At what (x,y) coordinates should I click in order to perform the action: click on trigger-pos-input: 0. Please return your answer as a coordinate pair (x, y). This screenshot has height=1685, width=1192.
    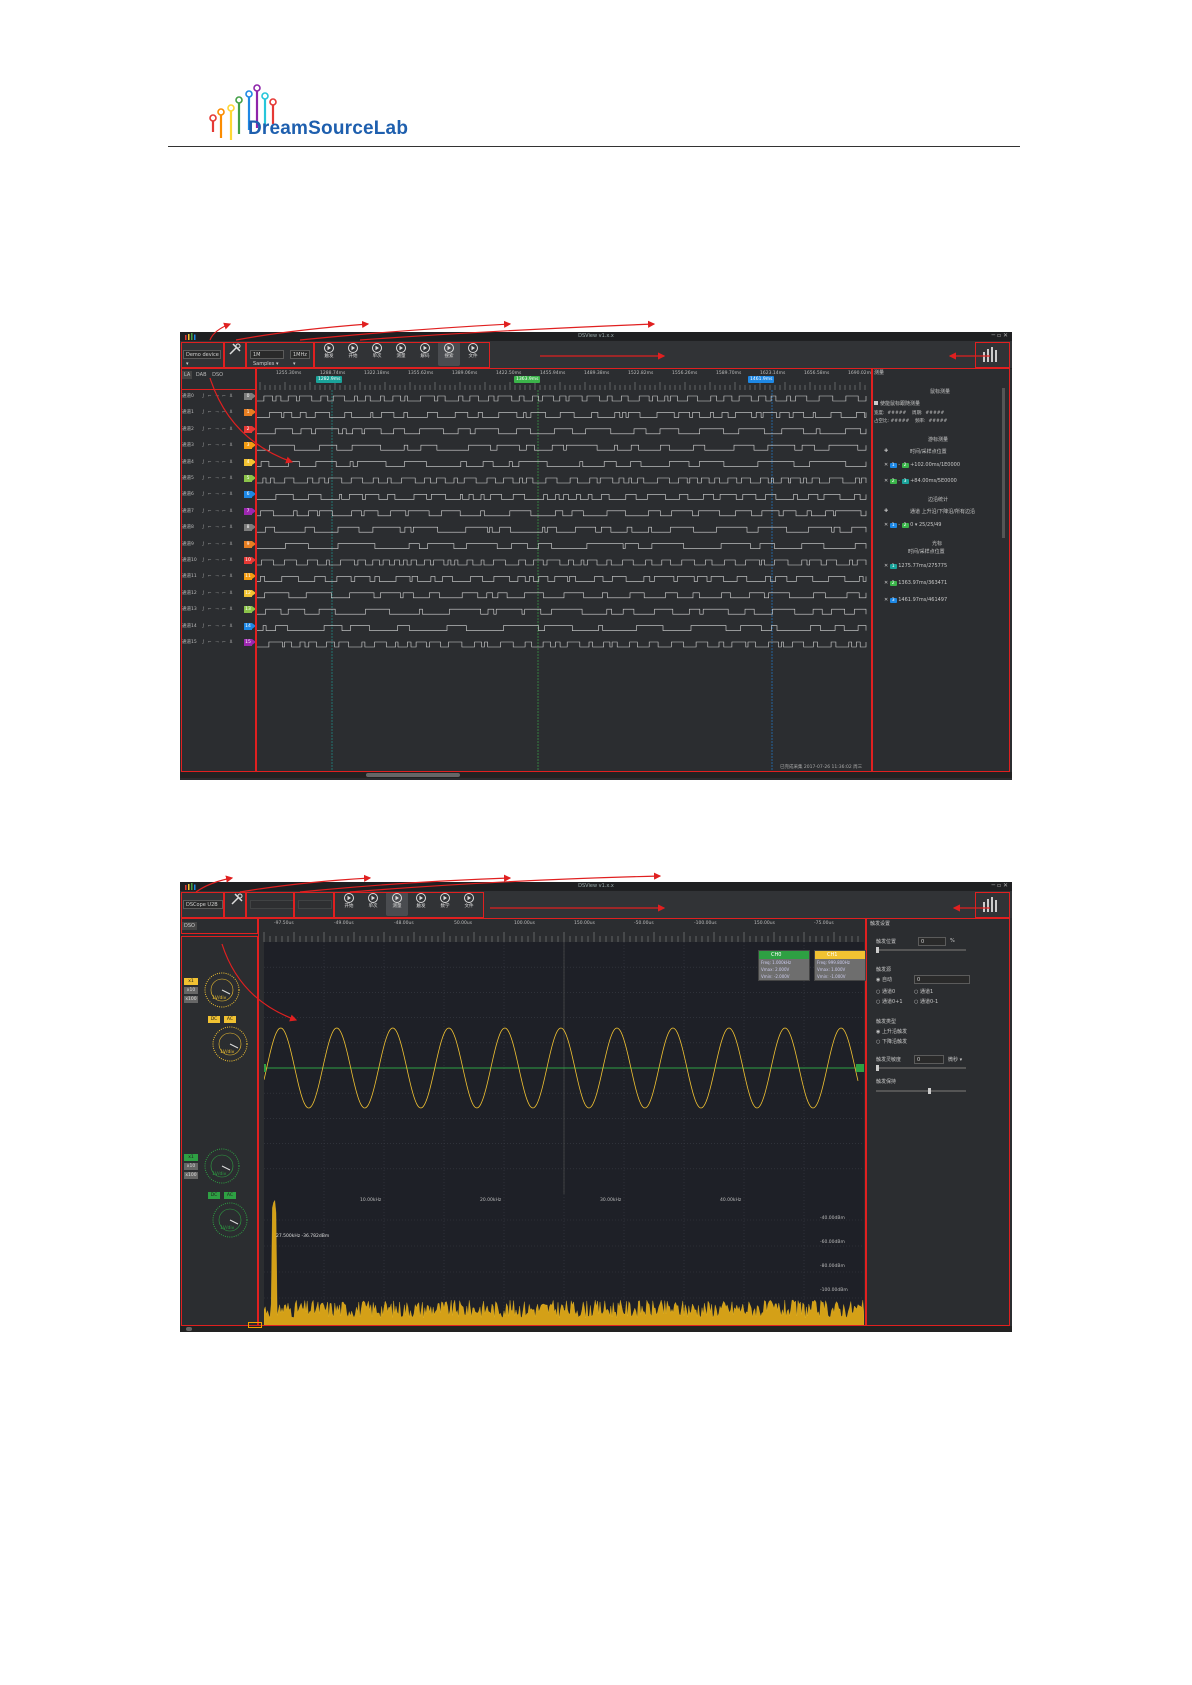
    Looking at the image, I should click on (932, 941).